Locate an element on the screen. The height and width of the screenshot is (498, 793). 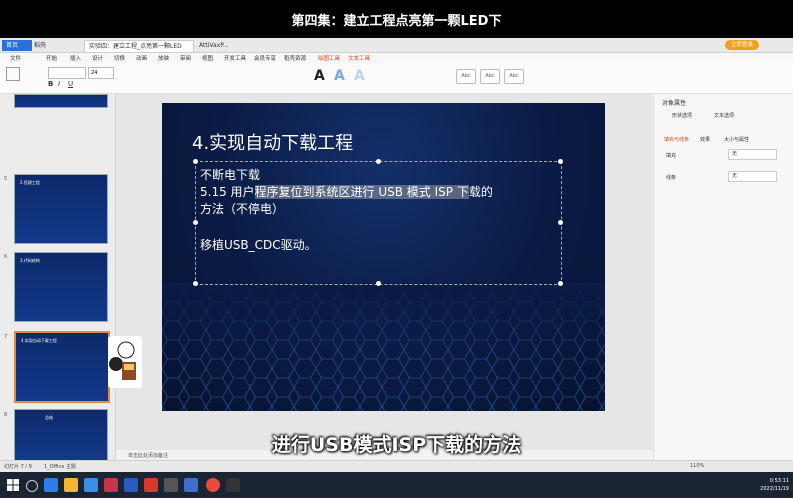
windows-start-icon is located at coordinates (13, 485).